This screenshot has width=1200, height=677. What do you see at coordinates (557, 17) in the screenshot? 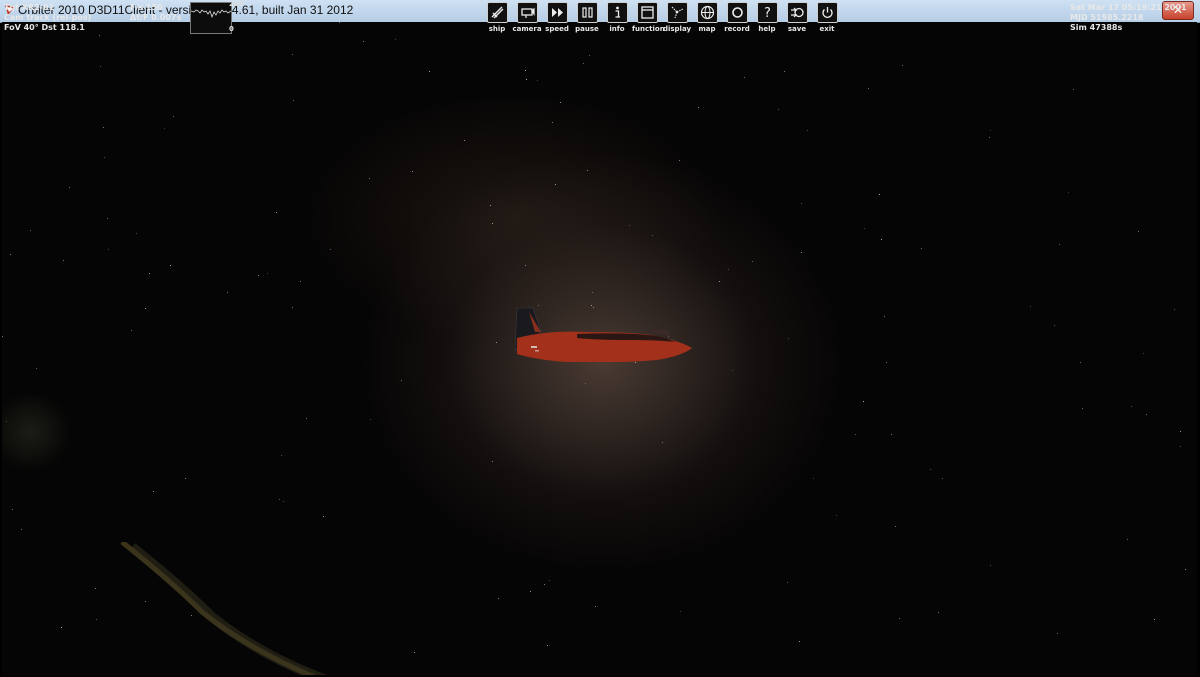
I see `speed-button: speed` at bounding box center [557, 17].